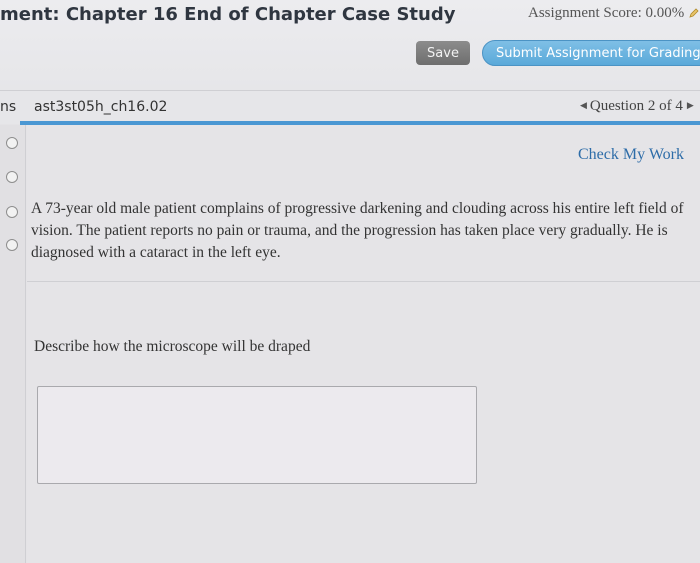 Image resolution: width=700 pixels, height=563 pixels. I want to click on previous-question-icon: ◀, so click(583, 105).